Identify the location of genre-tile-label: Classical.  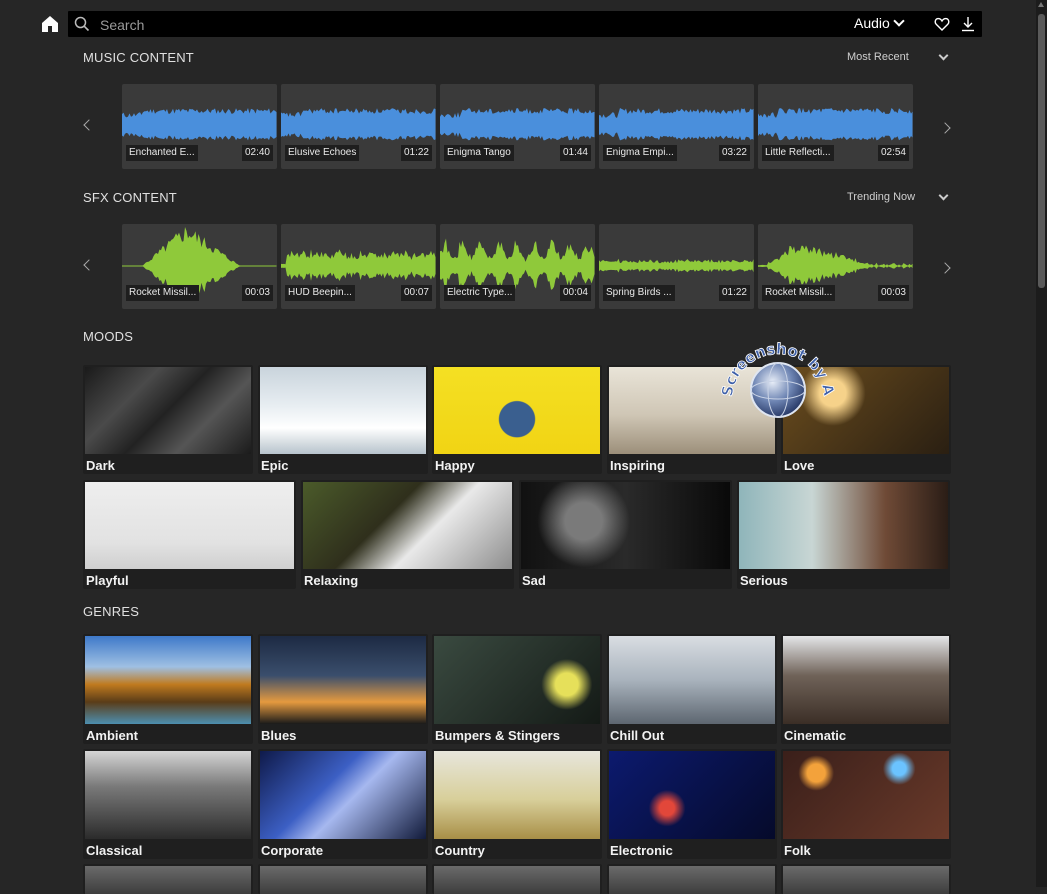
(114, 850).